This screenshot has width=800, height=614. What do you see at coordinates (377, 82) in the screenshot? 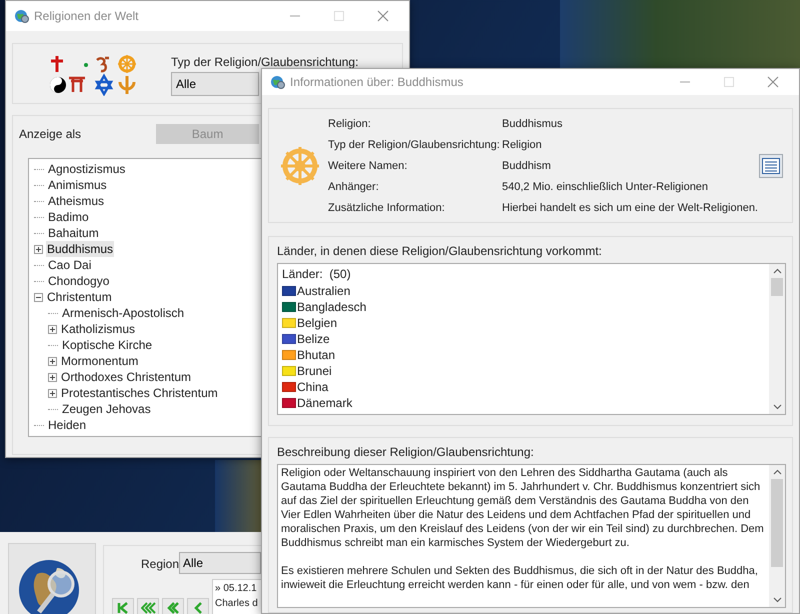
I see `window-title: Informationen über: Buddhismus` at bounding box center [377, 82].